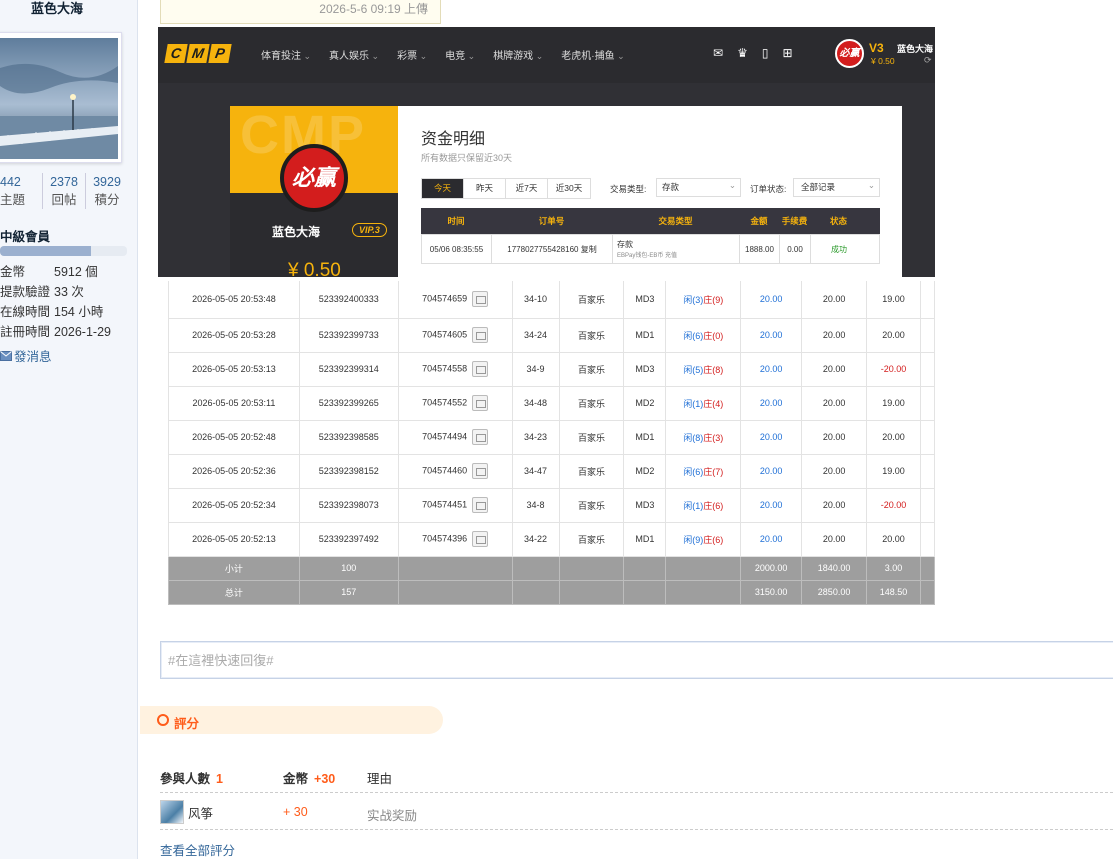 This screenshot has height=859, width=1113. I want to click on stat-points: 3929 積分, so click(107, 191).